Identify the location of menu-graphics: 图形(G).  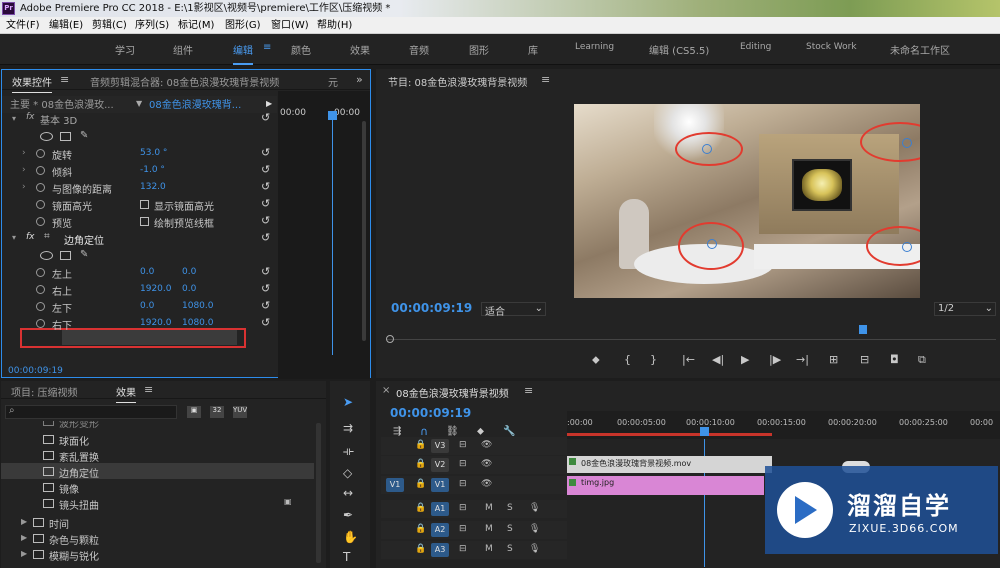
(243, 25).